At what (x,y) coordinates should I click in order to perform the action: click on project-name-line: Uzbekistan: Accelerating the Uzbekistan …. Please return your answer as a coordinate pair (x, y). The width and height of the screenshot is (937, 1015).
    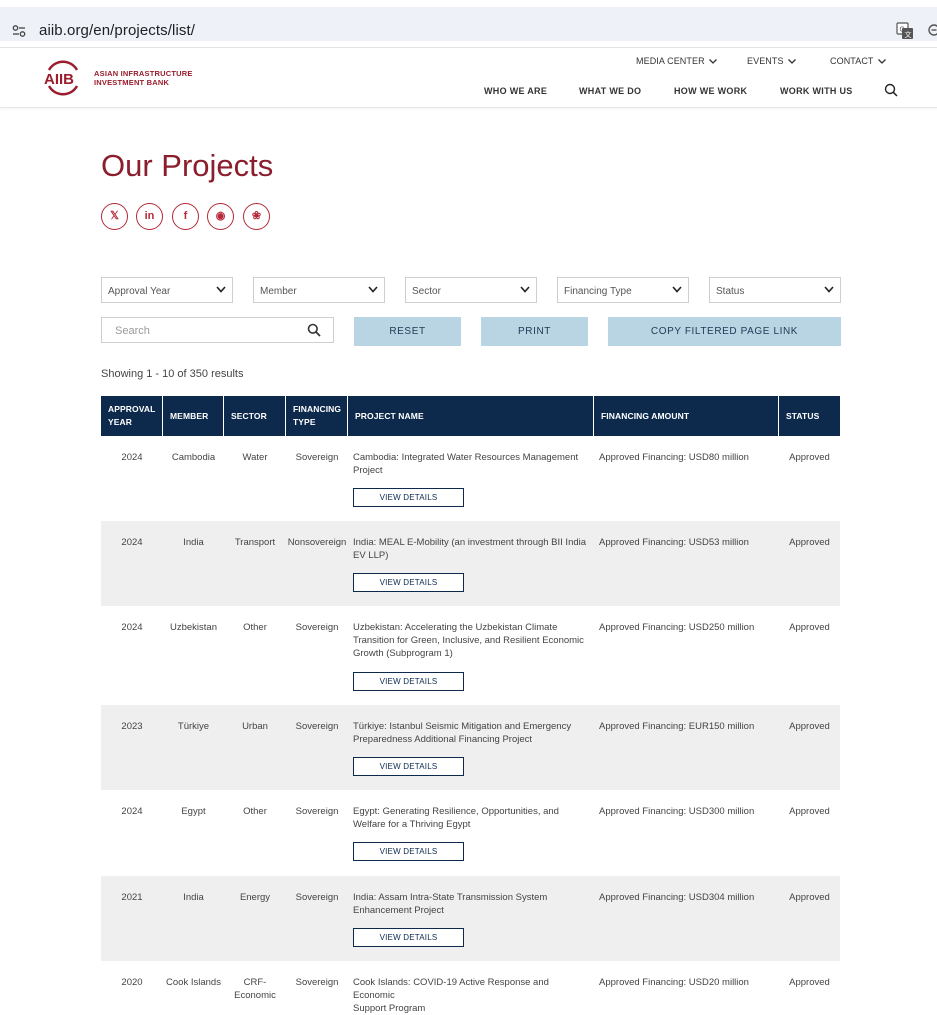
    Looking at the image, I should click on (455, 627).